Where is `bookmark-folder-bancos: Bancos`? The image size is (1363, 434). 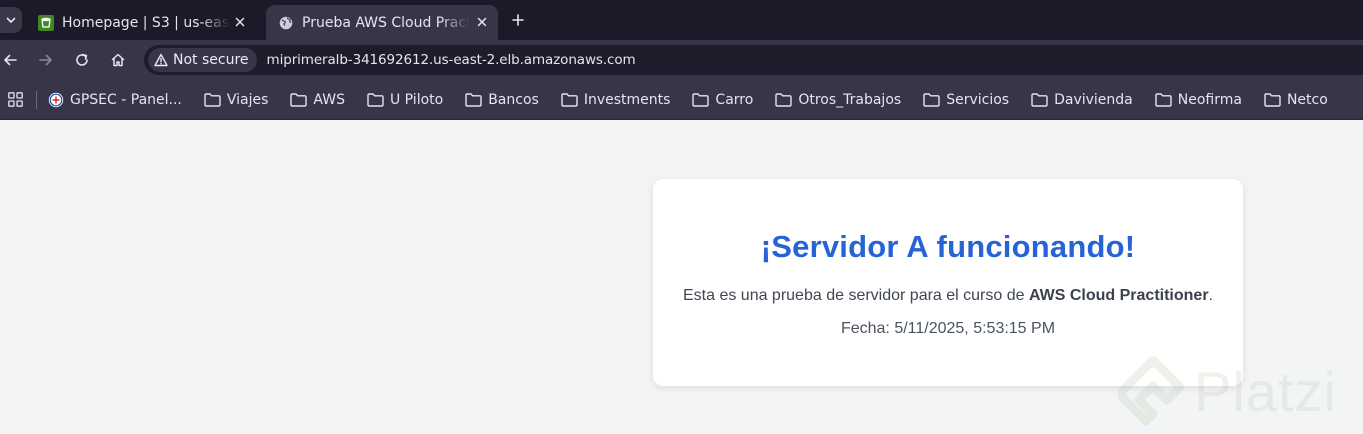
bookmark-folder-bancos: Bancos is located at coordinates (502, 100).